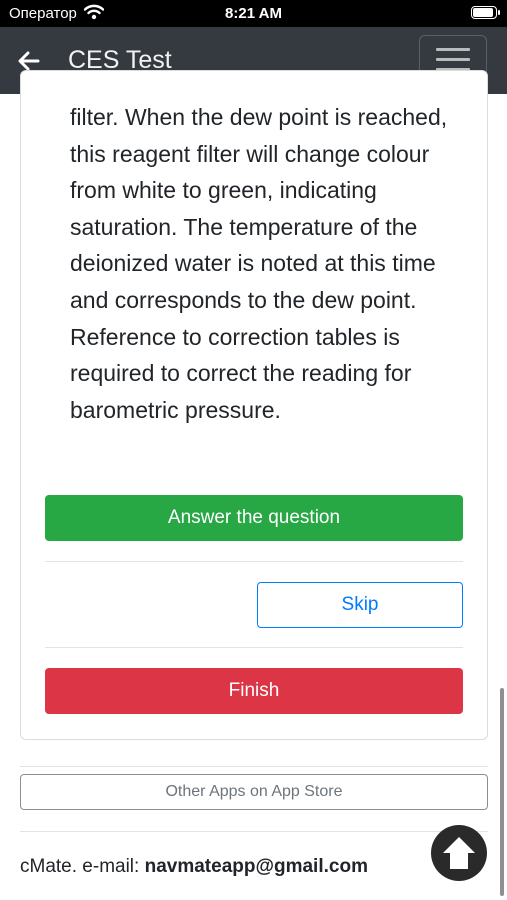 The image size is (507, 900). I want to click on answer-question-button: Answer the question, so click(254, 518).